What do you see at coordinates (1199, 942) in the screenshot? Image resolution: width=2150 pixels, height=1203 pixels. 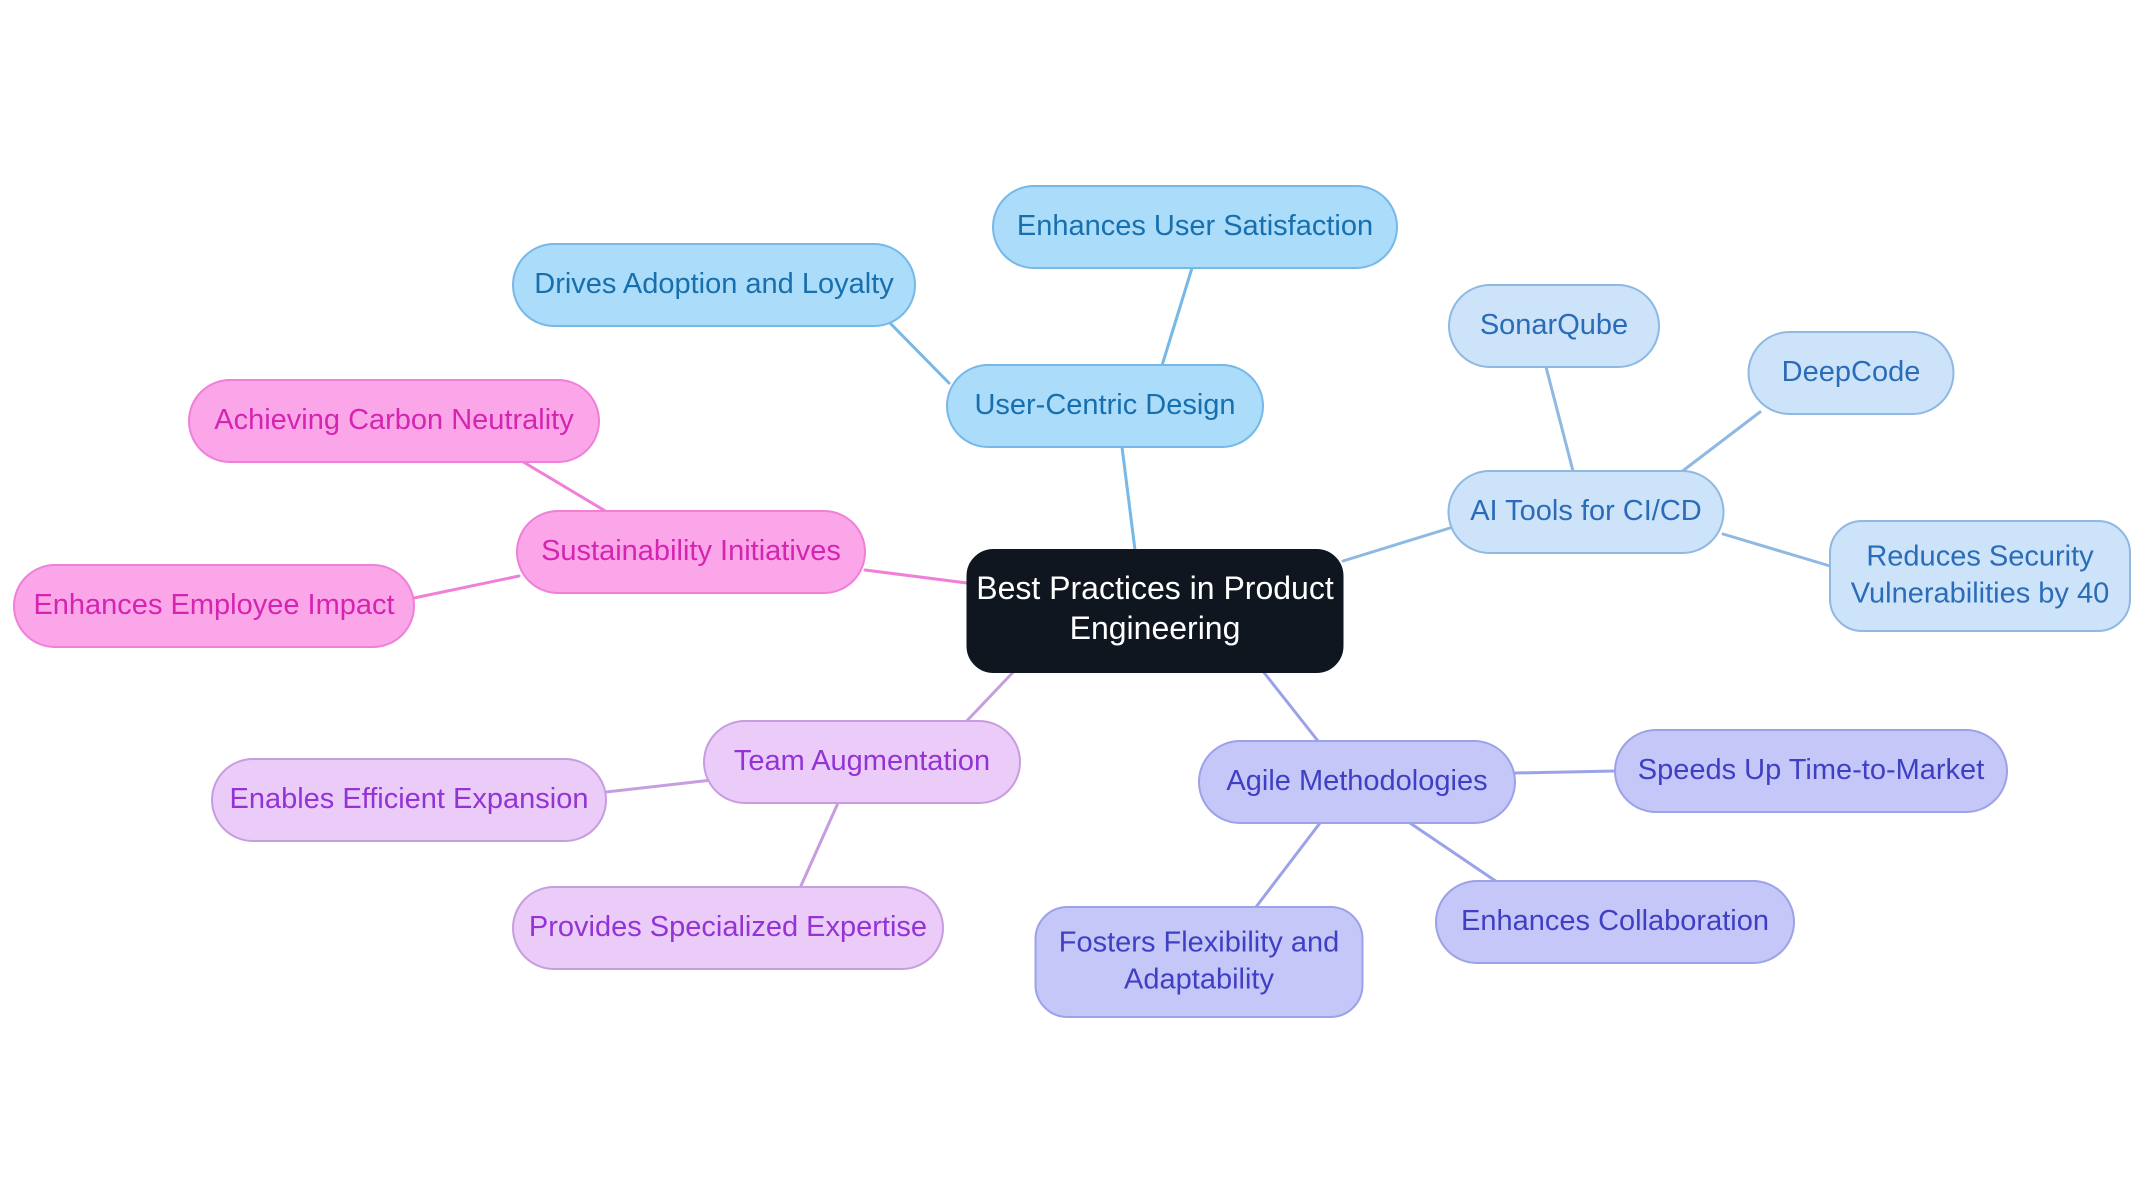 I see `node-label-line: Fosters Flexibility and` at bounding box center [1199, 942].